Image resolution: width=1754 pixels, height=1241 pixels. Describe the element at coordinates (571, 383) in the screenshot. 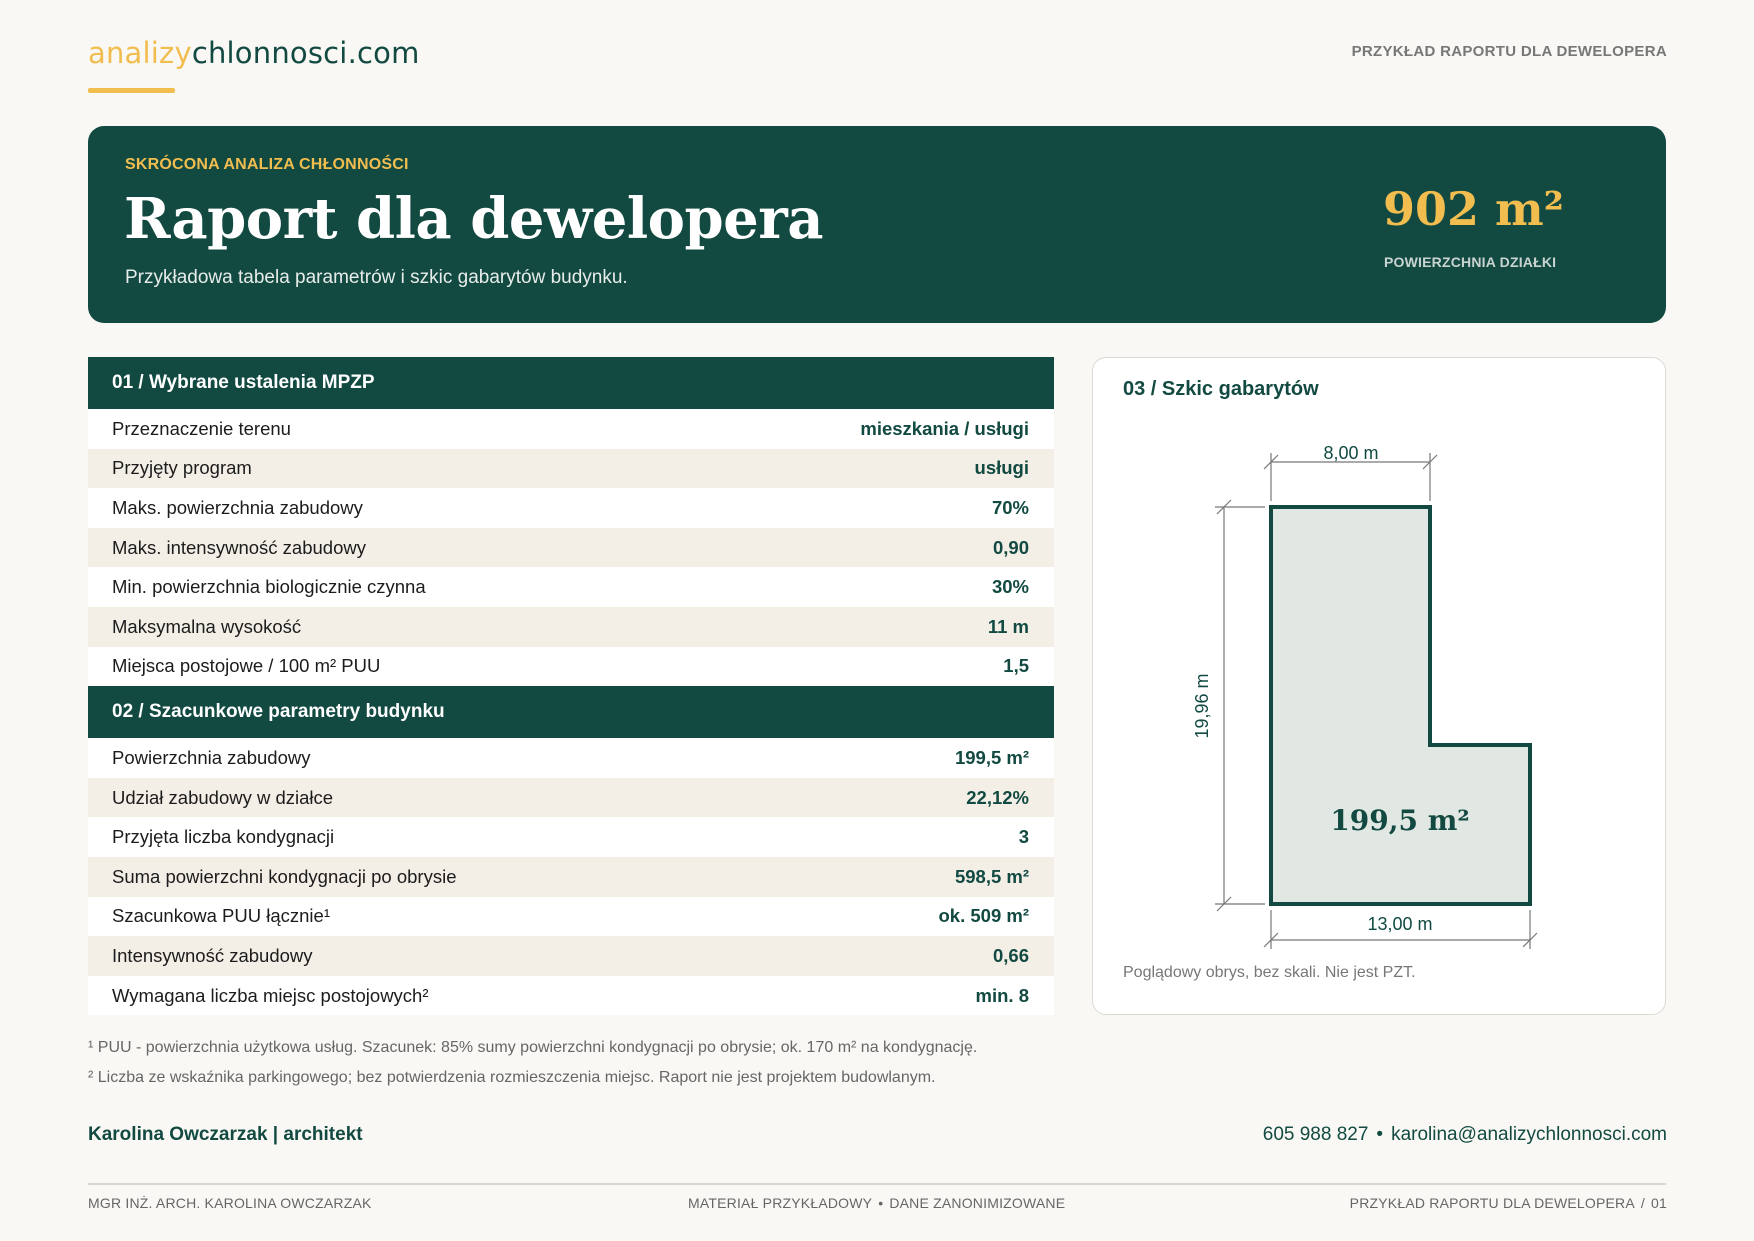

I see `section-mpzp-heading: 01 / Wybrane ustalenia MPZP` at that location.